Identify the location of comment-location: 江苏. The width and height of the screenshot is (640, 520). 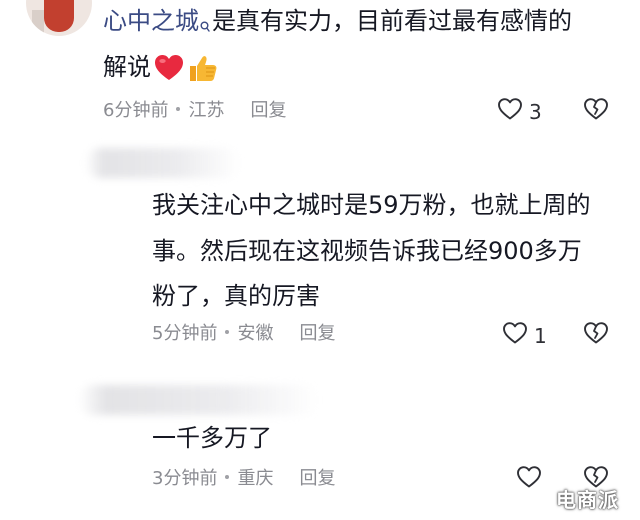
(206, 110).